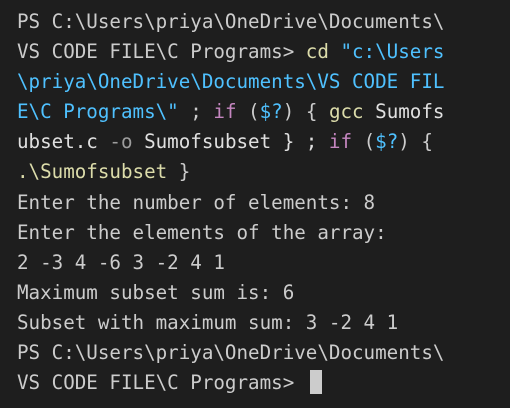 This screenshot has width=510, height=408. I want to click on terminal-line: VS CODE FILE\C Programs>, so click(263, 383).